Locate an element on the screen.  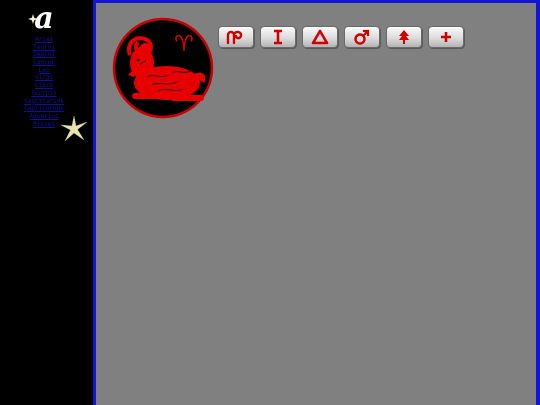
nav-link-leo: Leo is located at coordinates (44, 70).